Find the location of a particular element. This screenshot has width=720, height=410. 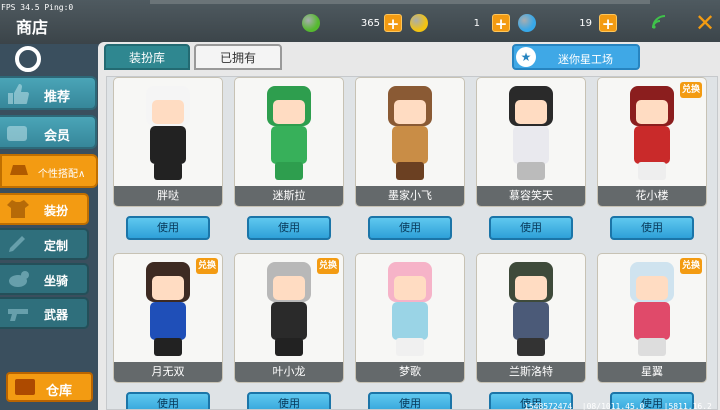

hat-icon is located at coordinates (19, 171).